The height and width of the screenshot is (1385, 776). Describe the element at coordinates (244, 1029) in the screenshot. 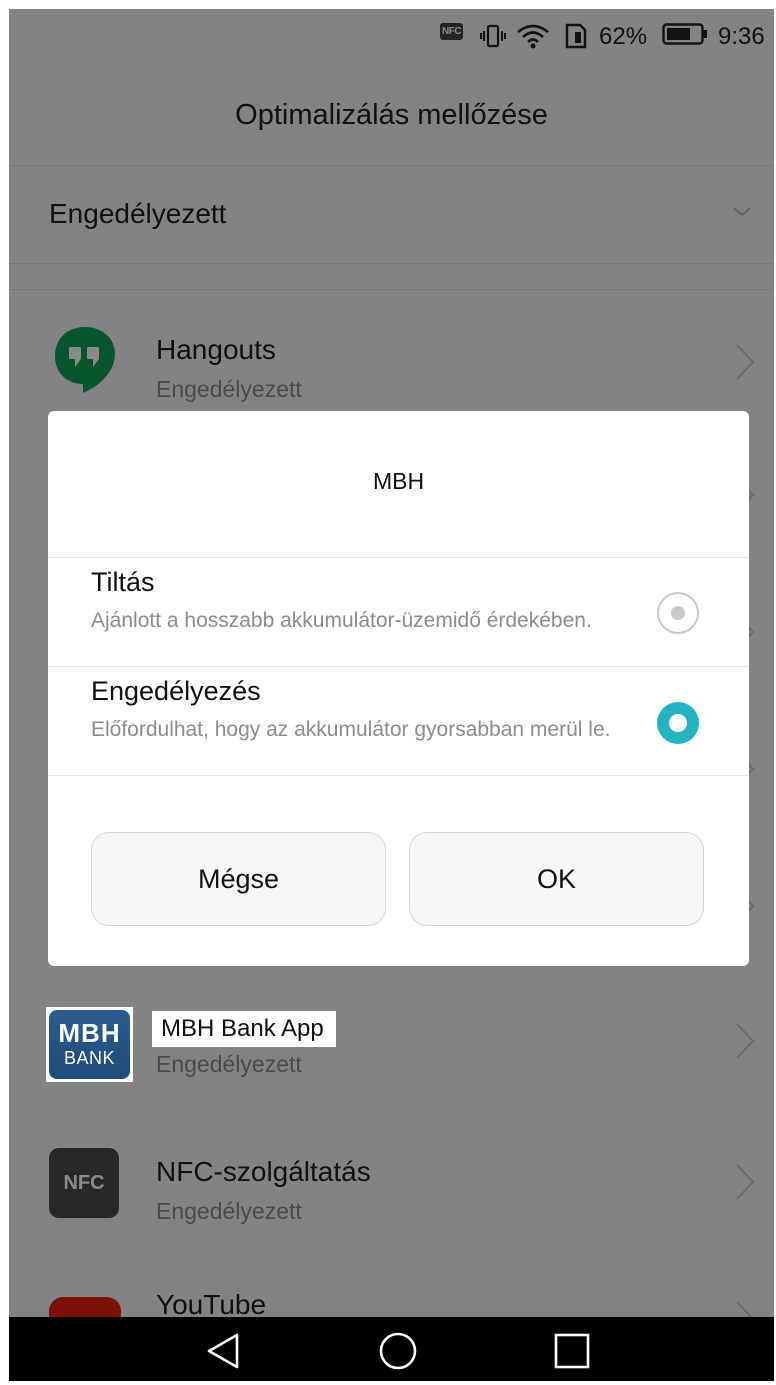

I see `app-name-mbh-bank: MBH Bank App` at that location.